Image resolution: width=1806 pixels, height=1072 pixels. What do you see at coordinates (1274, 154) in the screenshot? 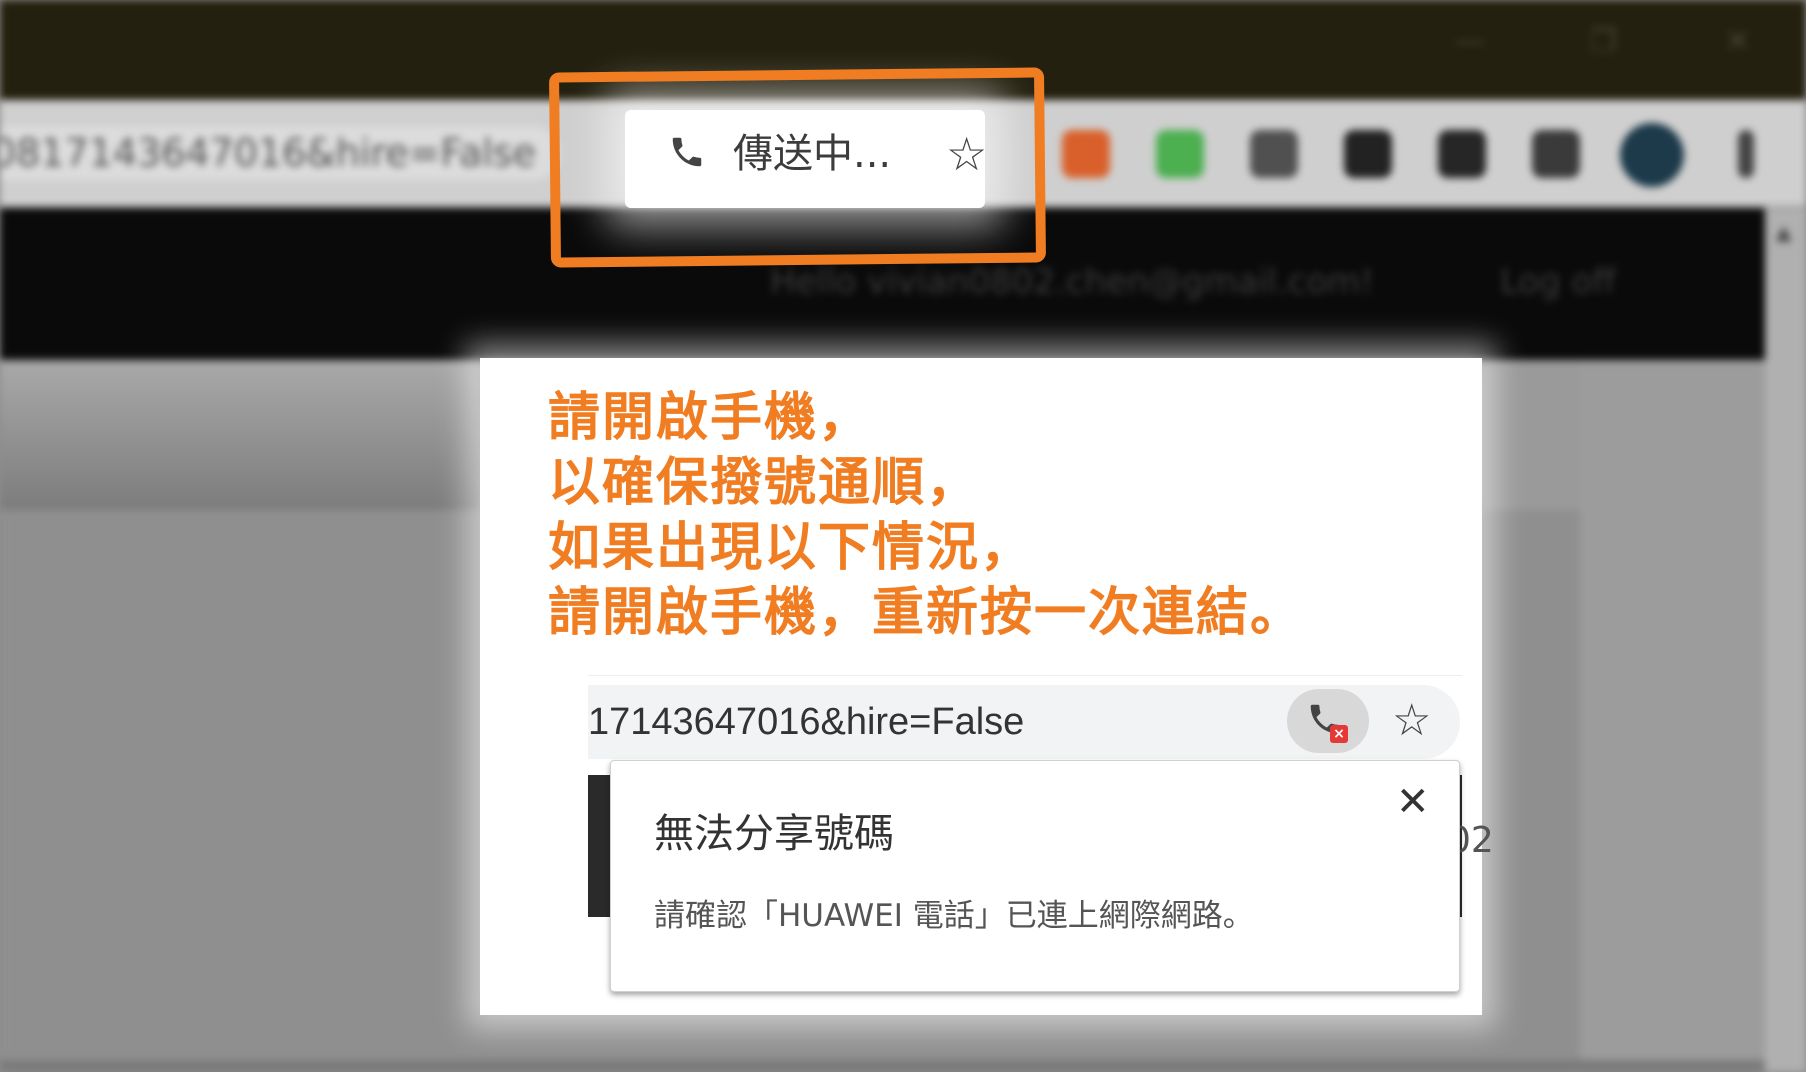
I see `chart-extension-icon` at bounding box center [1274, 154].